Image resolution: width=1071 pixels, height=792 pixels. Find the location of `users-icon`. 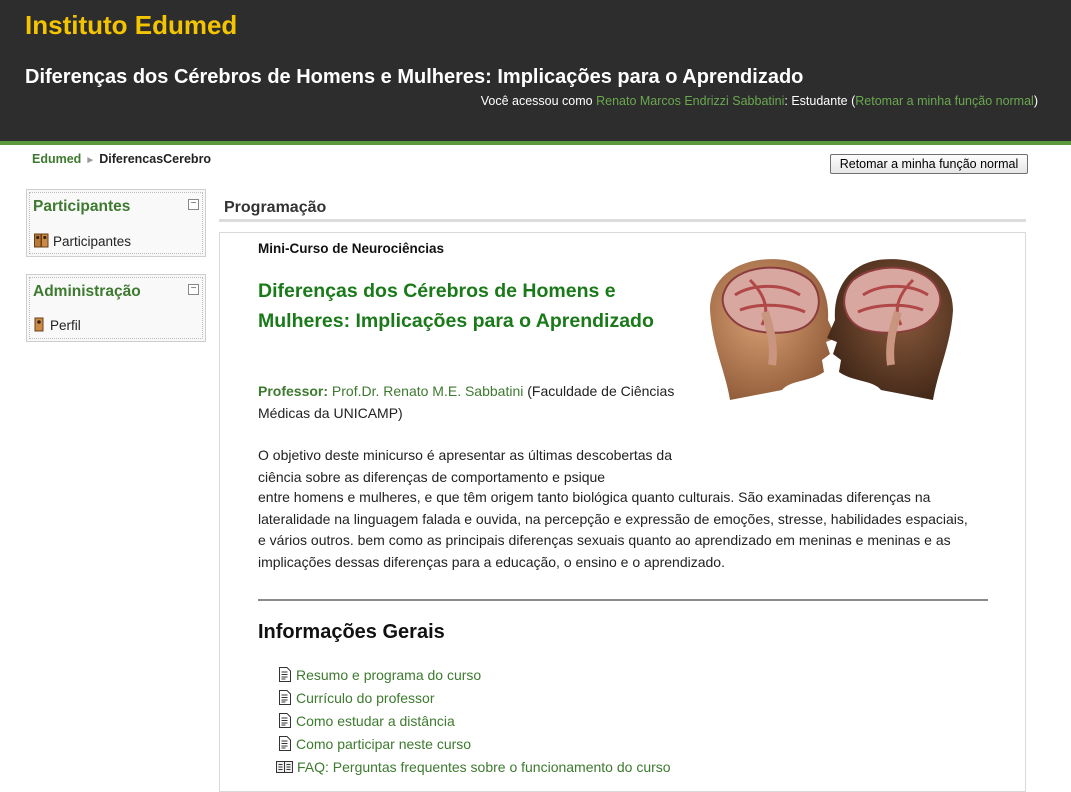

users-icon is located at coordinates (41, 242).